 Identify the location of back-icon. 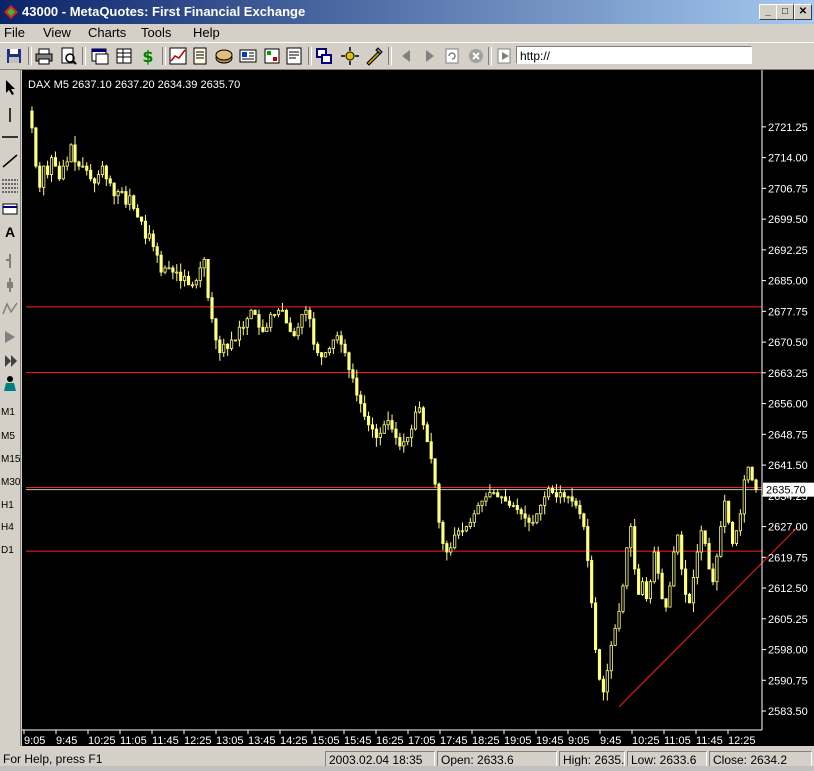
(406, 56).